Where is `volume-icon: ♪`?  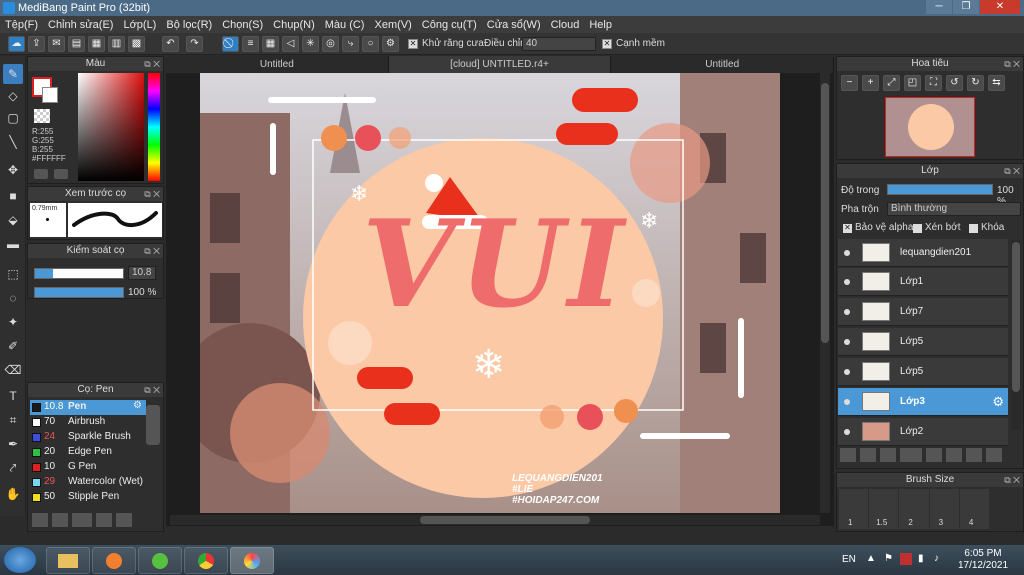 volume-icon: ♪ is located at coordinates (936, 558).